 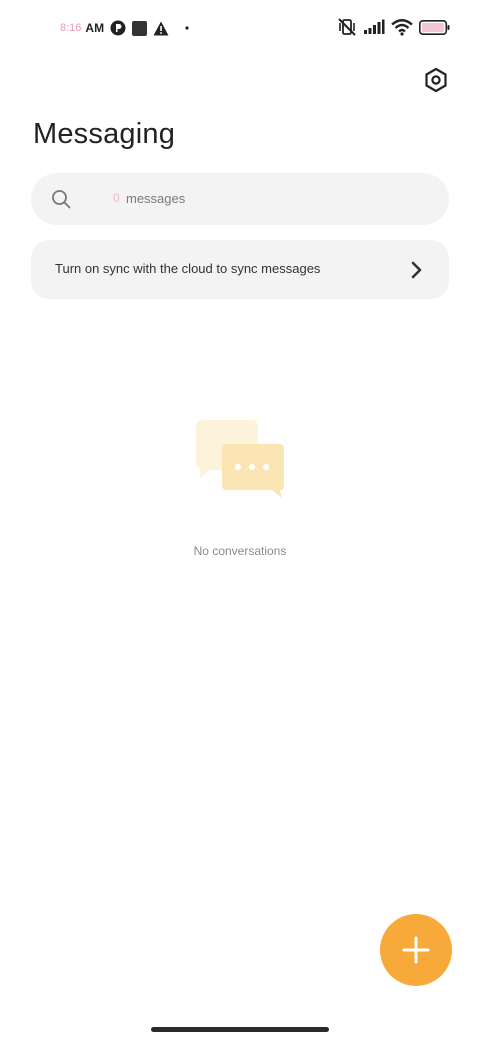 I want to click on home-indicator, so click(x=240, y=1029).